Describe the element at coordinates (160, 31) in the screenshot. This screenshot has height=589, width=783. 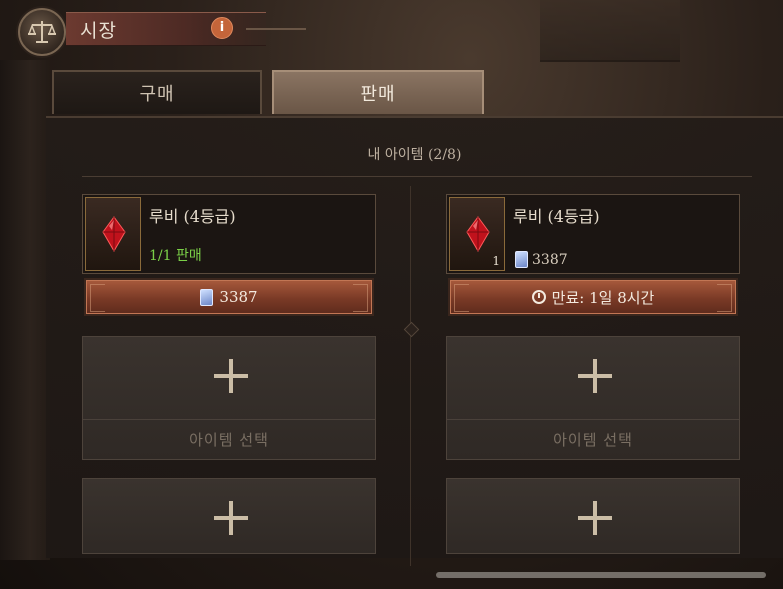
I see `market-header: 시장 i` at that location.